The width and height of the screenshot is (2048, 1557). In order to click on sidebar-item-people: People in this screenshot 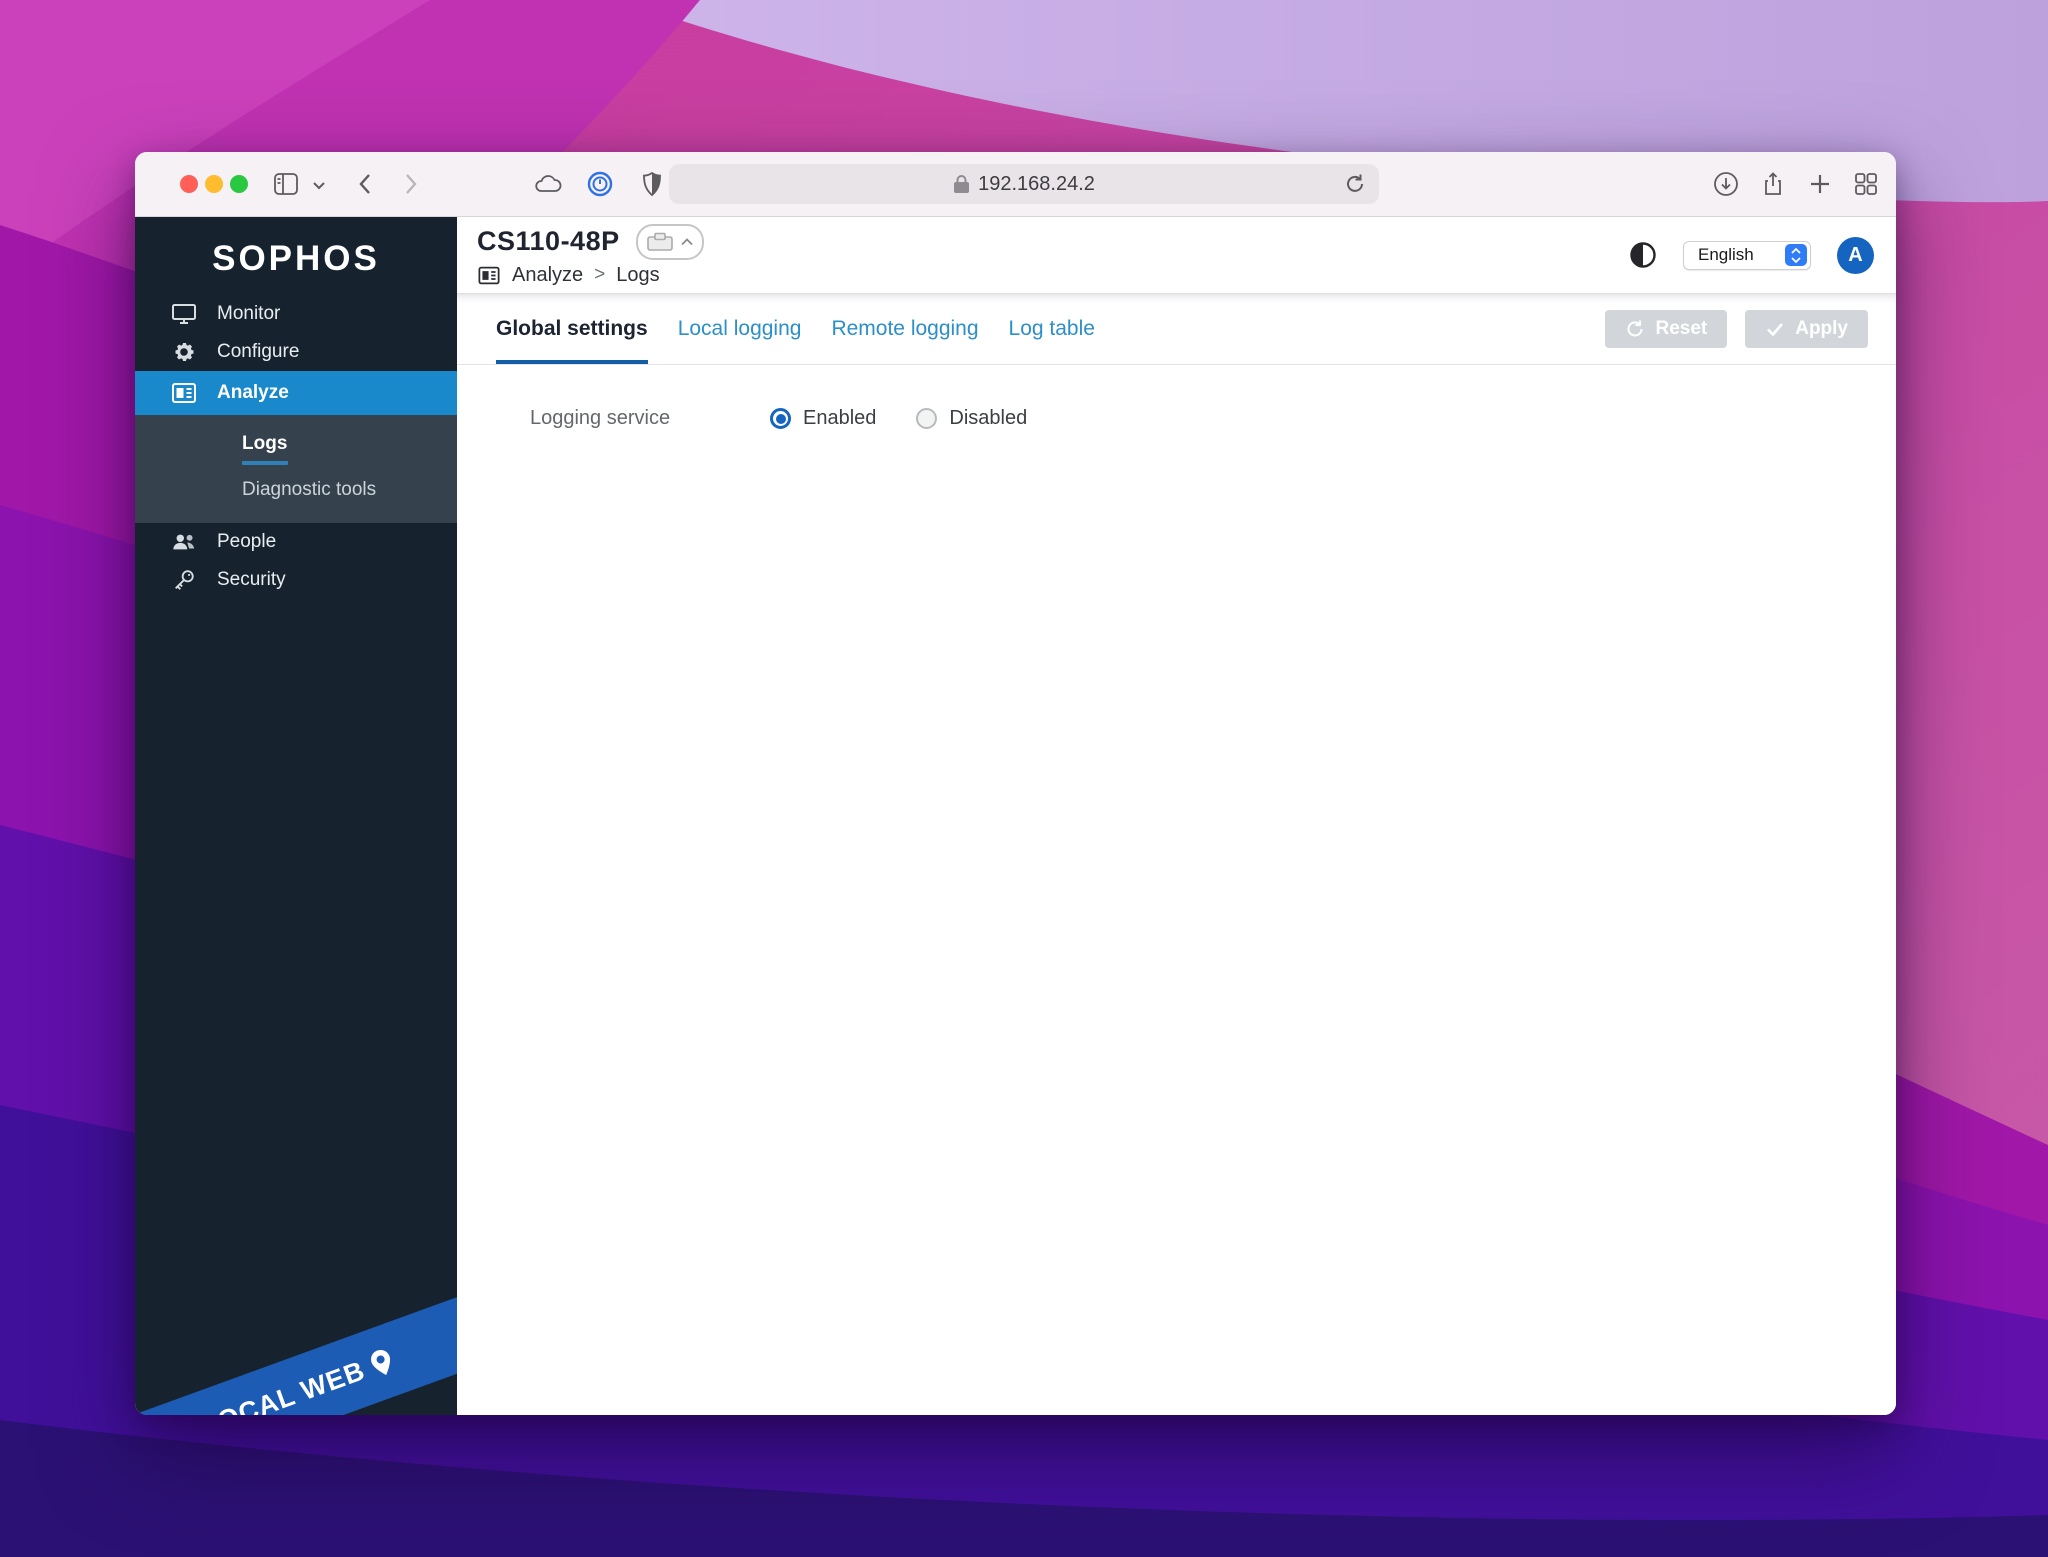, I will do `click(296, 542)`.